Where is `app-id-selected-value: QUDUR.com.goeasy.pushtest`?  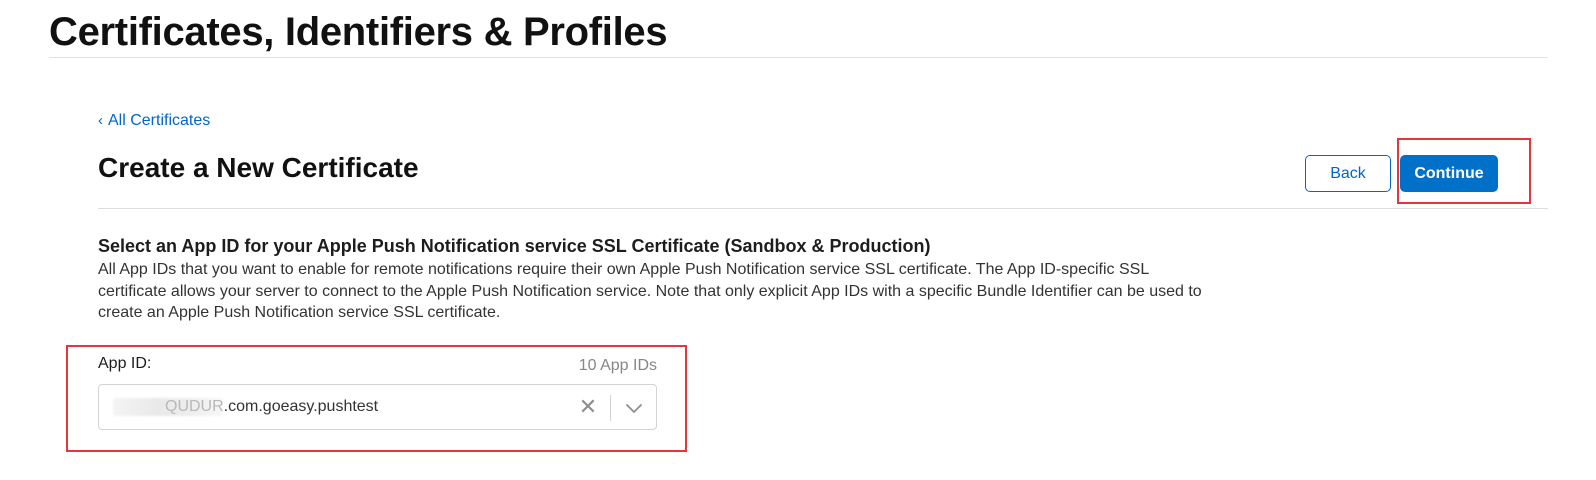
app-id-selected-value: QUDUR.com.goeasy.pushtest is located at coordinates (271, 407).